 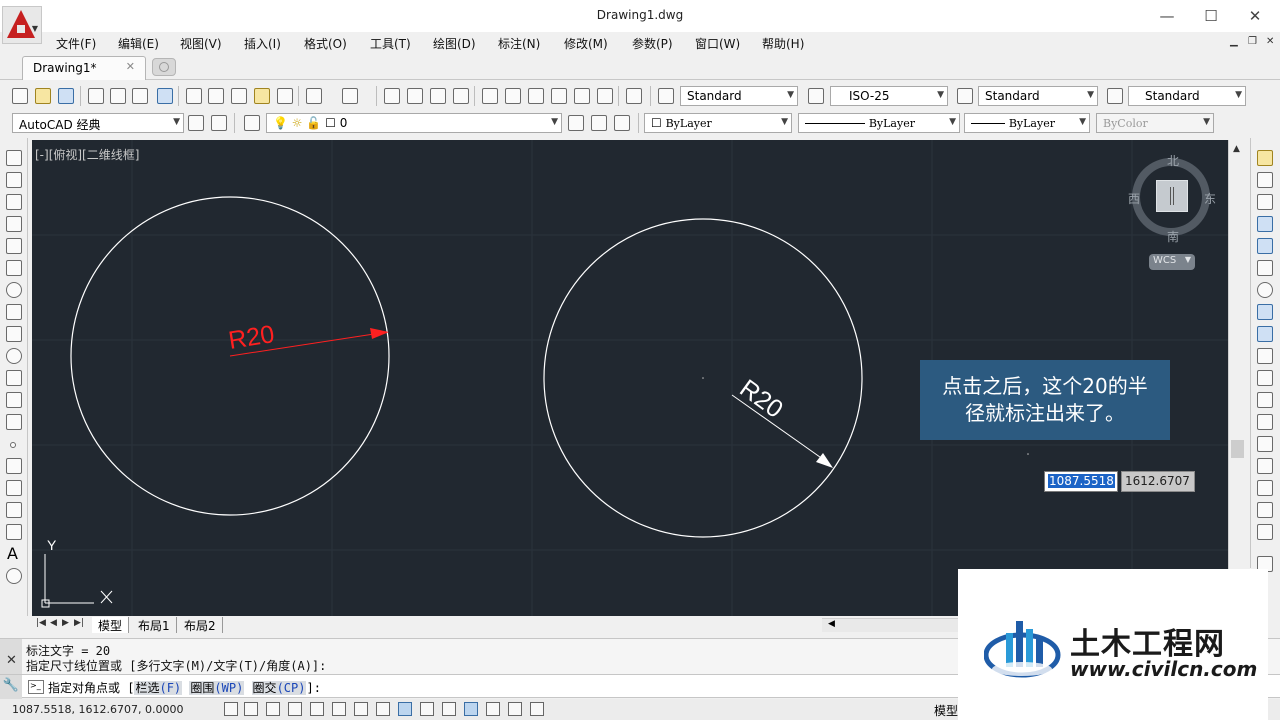 I want to click on next-layout-icon: ▶, so click(x=65, y=623).